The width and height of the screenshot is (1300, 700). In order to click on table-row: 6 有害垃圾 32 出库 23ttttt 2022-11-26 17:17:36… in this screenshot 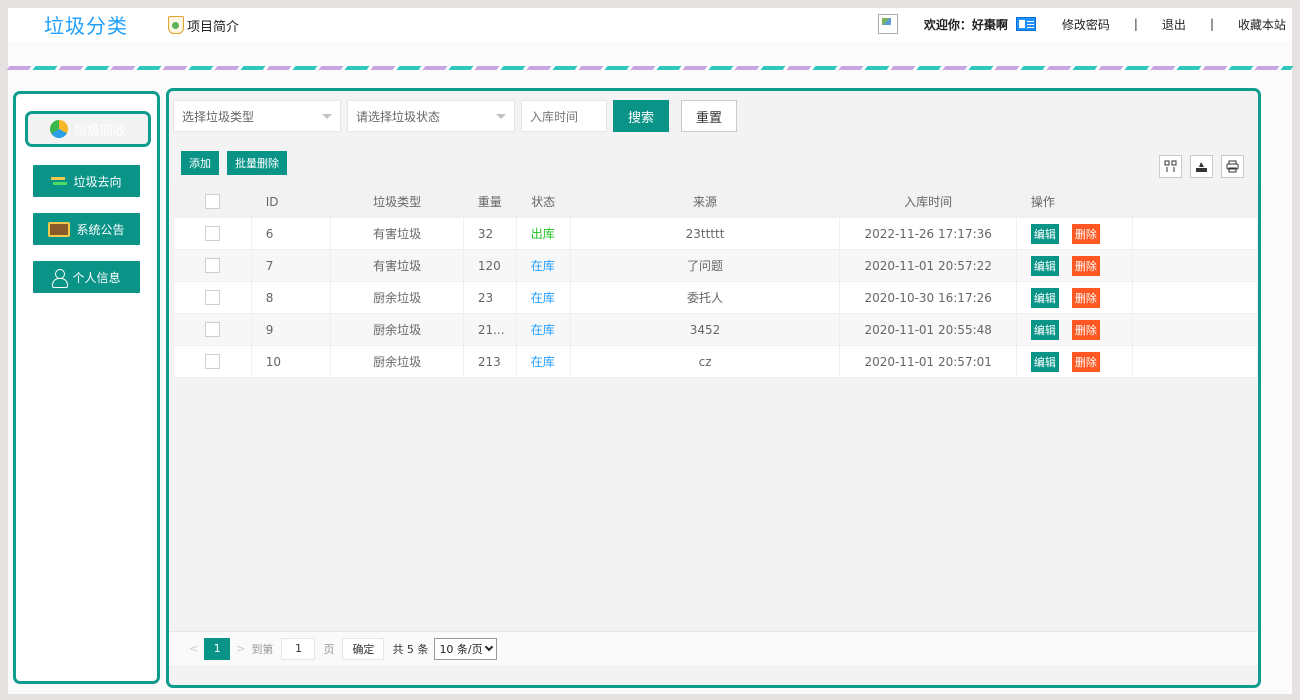, I will do `click(715, 233)`.